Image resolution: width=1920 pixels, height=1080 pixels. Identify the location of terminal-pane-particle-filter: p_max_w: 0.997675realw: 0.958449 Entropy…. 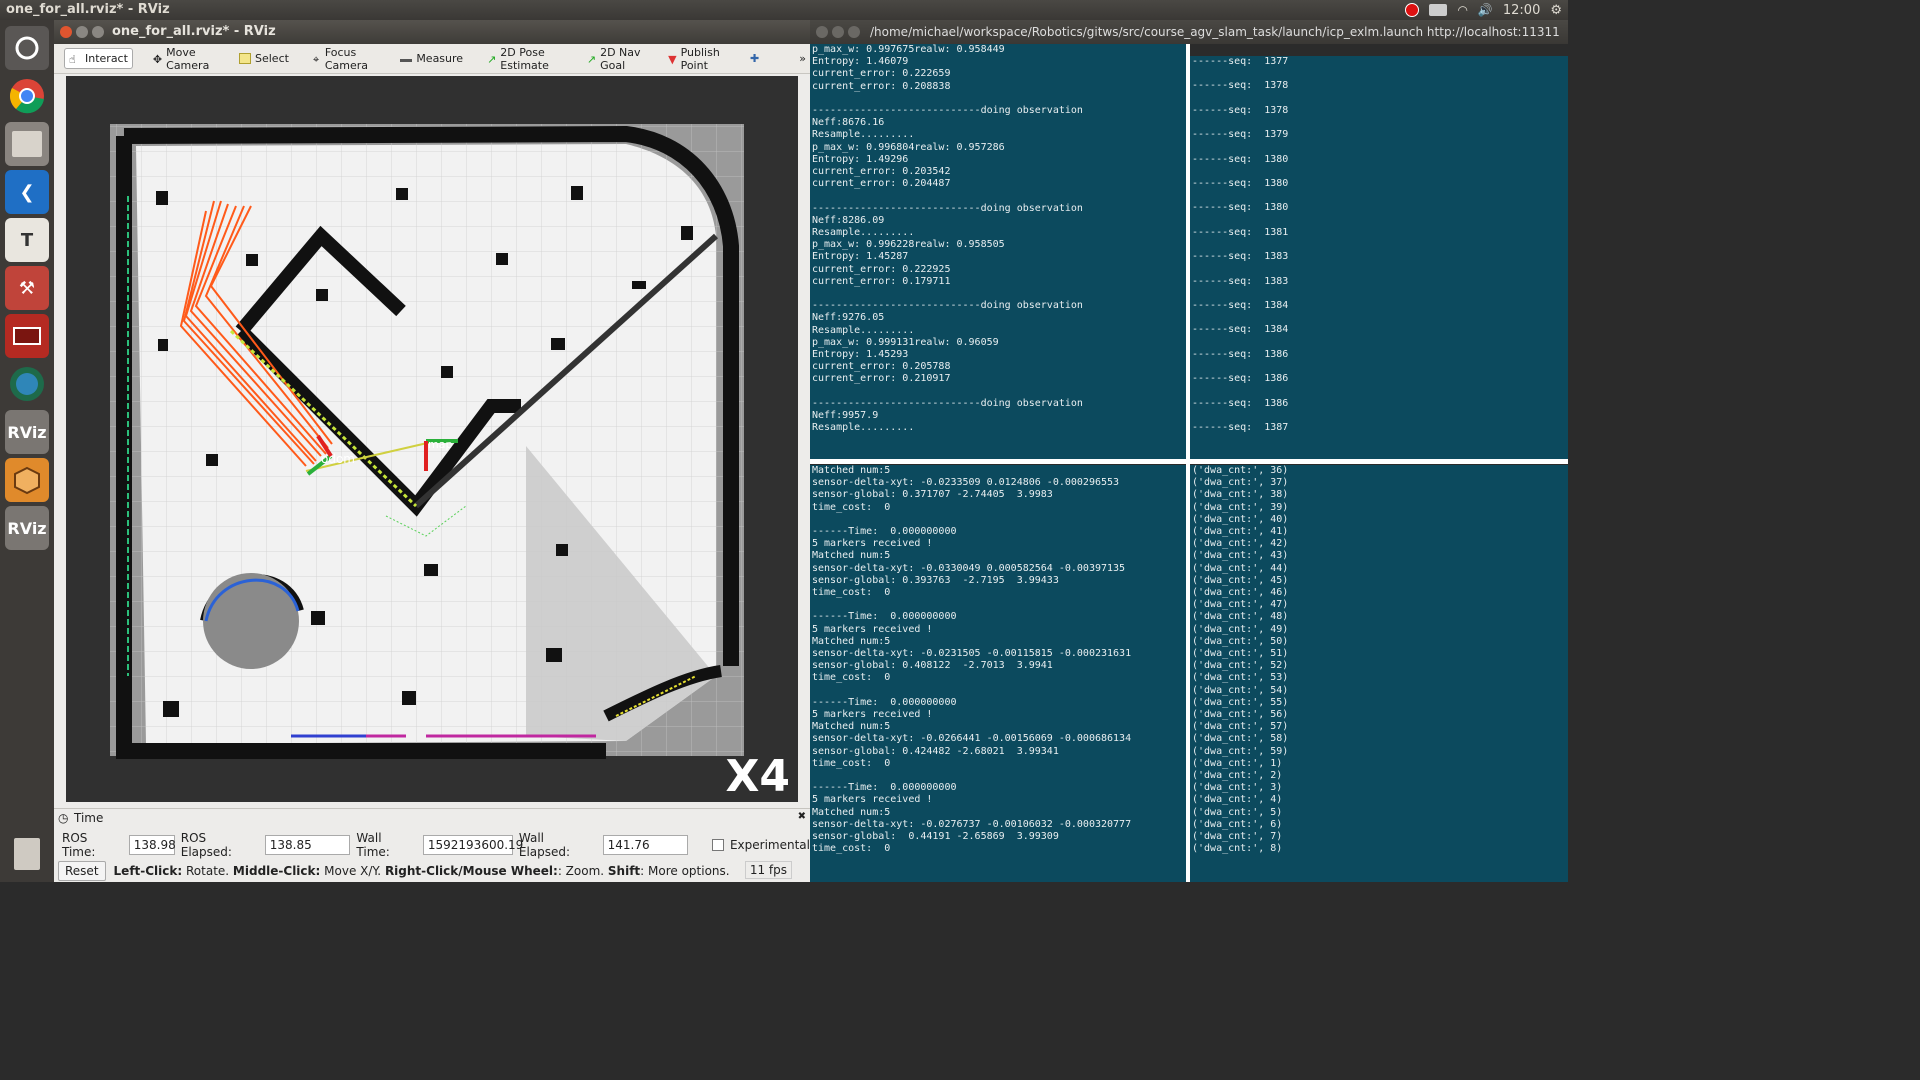
(998, 251).